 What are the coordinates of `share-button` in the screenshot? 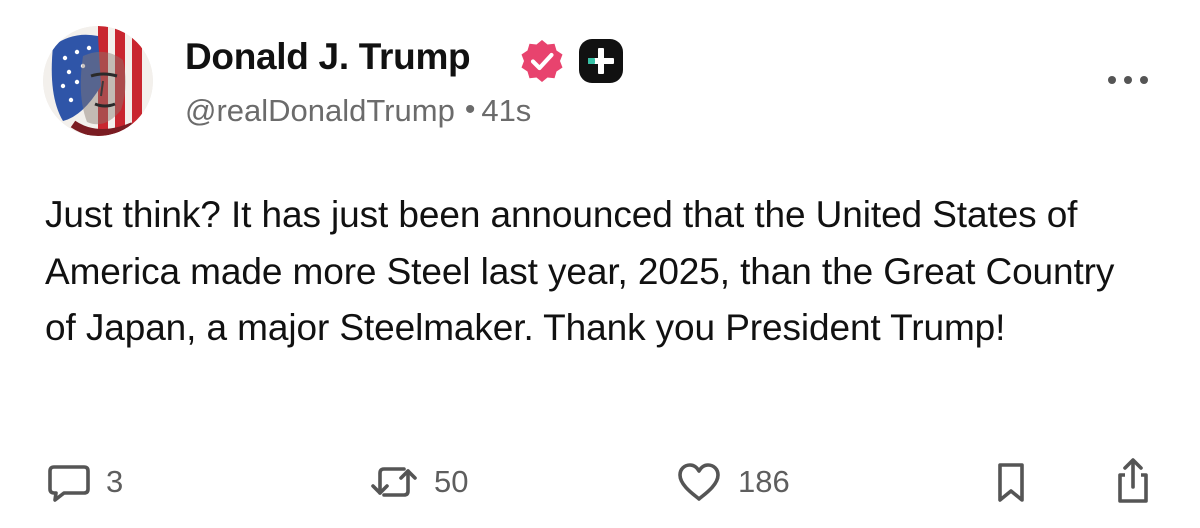 It's located at (1133, 482).